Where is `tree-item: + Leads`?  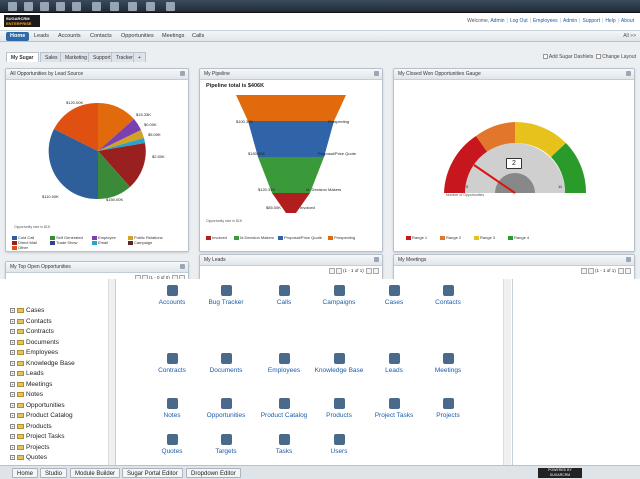
tree-item: + Leads is located at coordinates (27, 373).